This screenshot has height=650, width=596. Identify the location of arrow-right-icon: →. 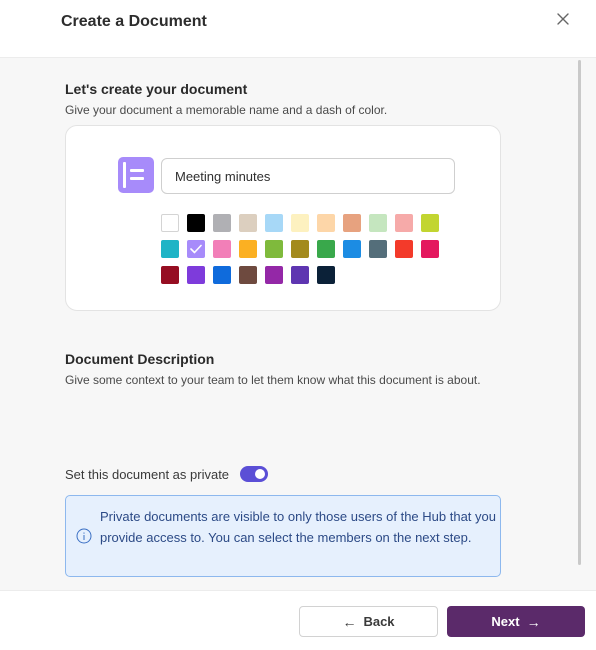
(533, 621).